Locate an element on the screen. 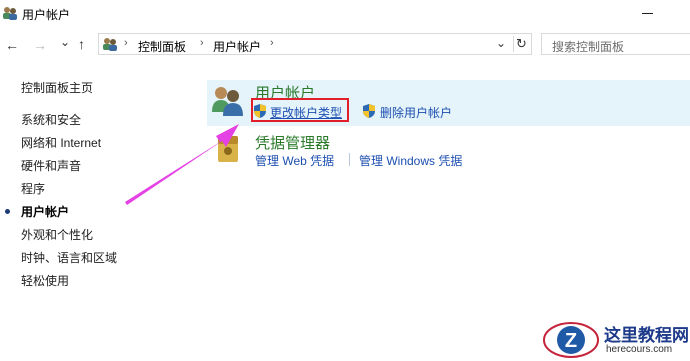  watermark-url: herecours.com is located at coordinates (639, 349).